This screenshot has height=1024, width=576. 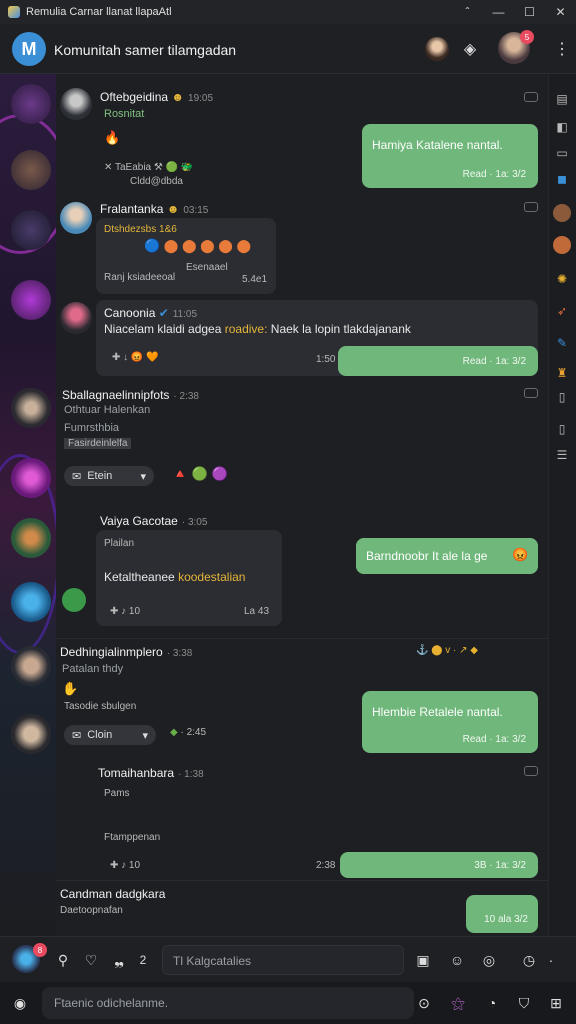 What do you see at coordinates (91, 910) in the screenshot?
I see `message-line: Daetoopnafan` at bounding box center [91, 910].